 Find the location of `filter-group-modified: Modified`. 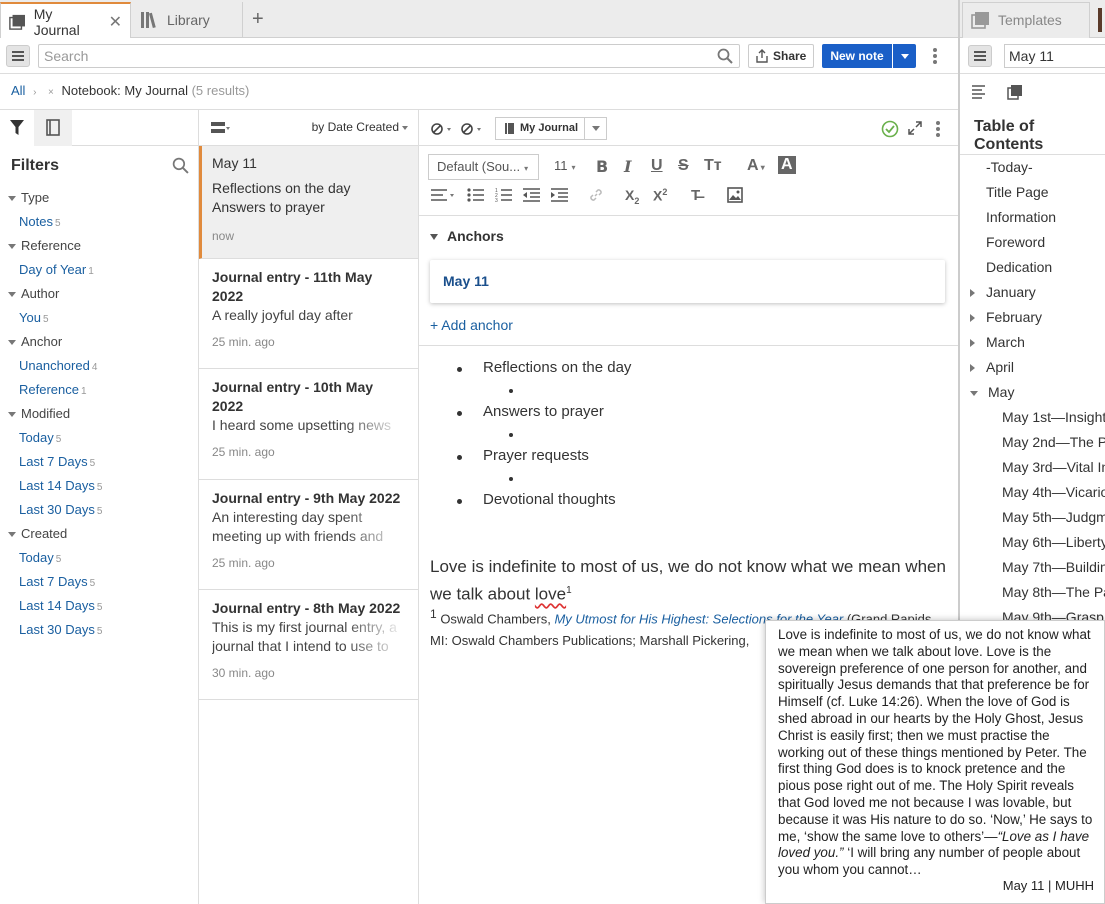

filter-group-modified: Modified is located at coordinates (99, 414).